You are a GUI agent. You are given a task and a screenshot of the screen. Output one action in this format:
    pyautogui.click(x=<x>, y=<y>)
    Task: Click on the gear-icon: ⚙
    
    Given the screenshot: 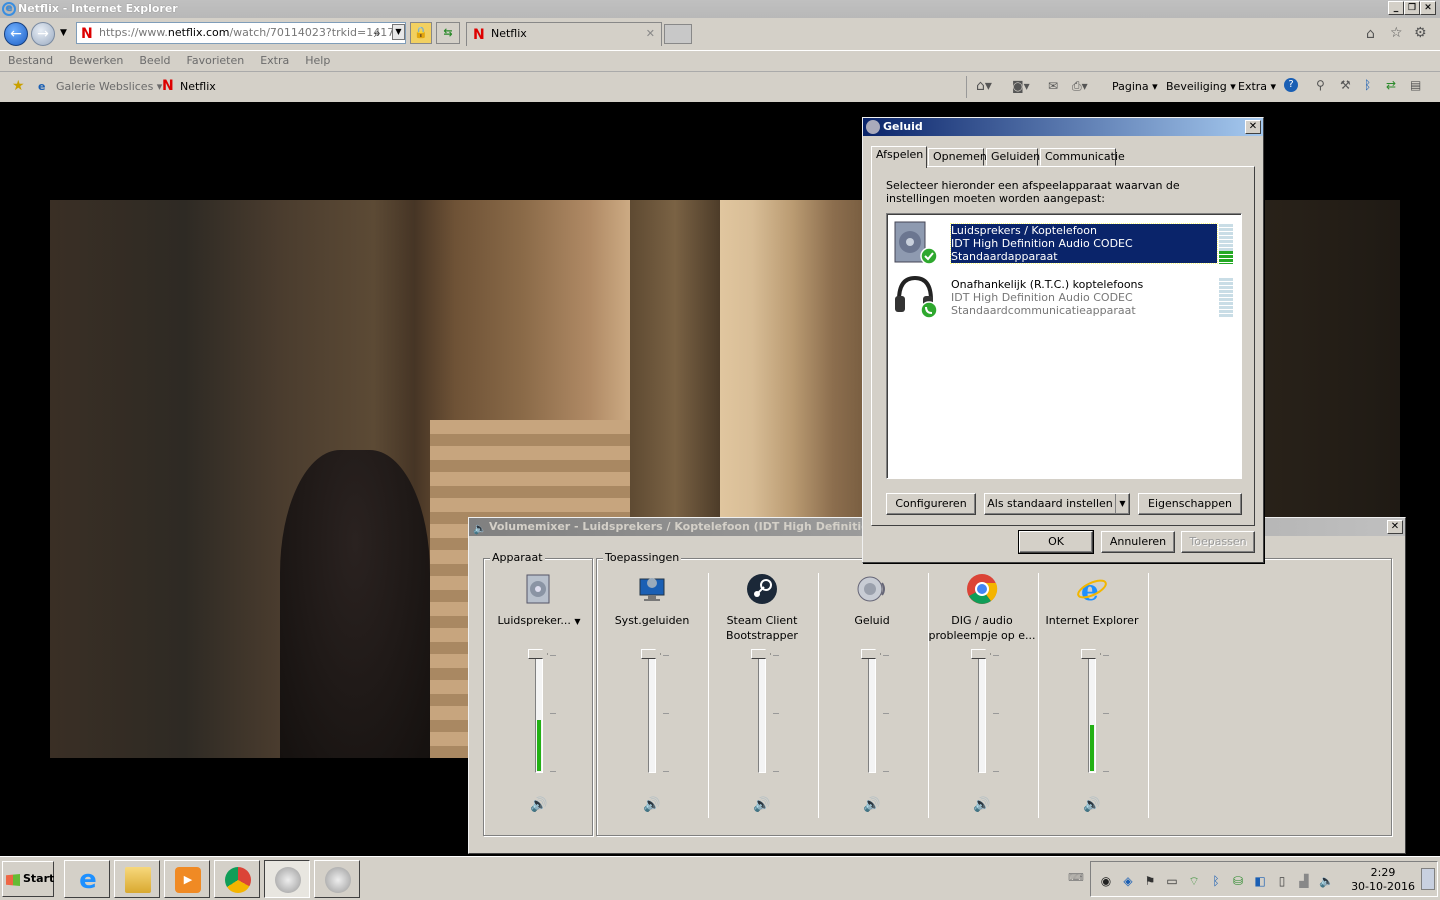 What is the action you would take?
    pyautogui.click(x=1420, y=33)
    